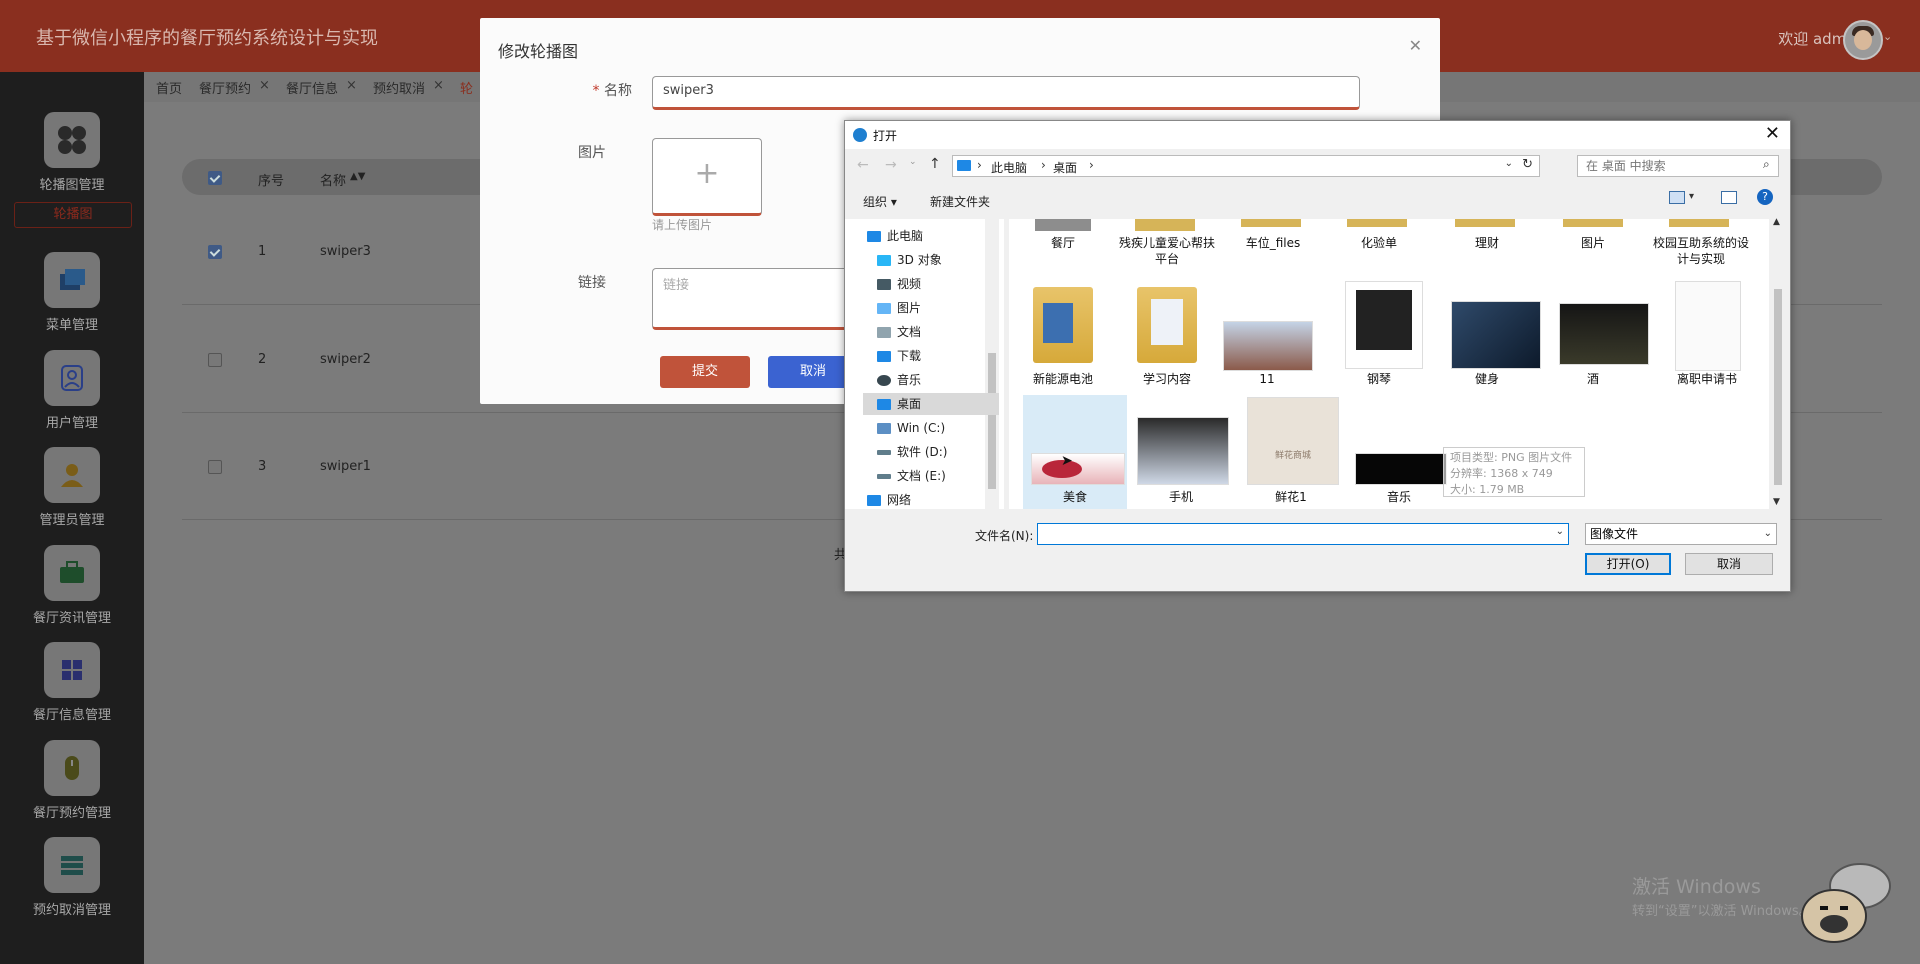 This screenshot has width=1920, height=964. What do you see at coordinates (1006, 93) in the screenshot?
I see `name-input: swiper3` at bounding box center [1006, 93].